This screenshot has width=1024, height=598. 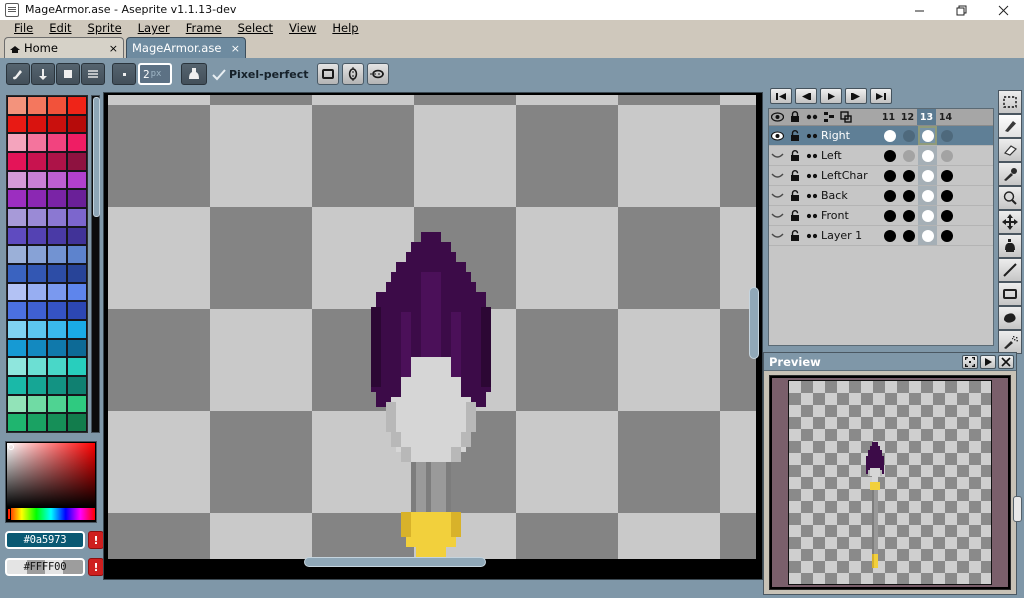 I want to click on move-arrows-tool, so click(x=1010, y=222).